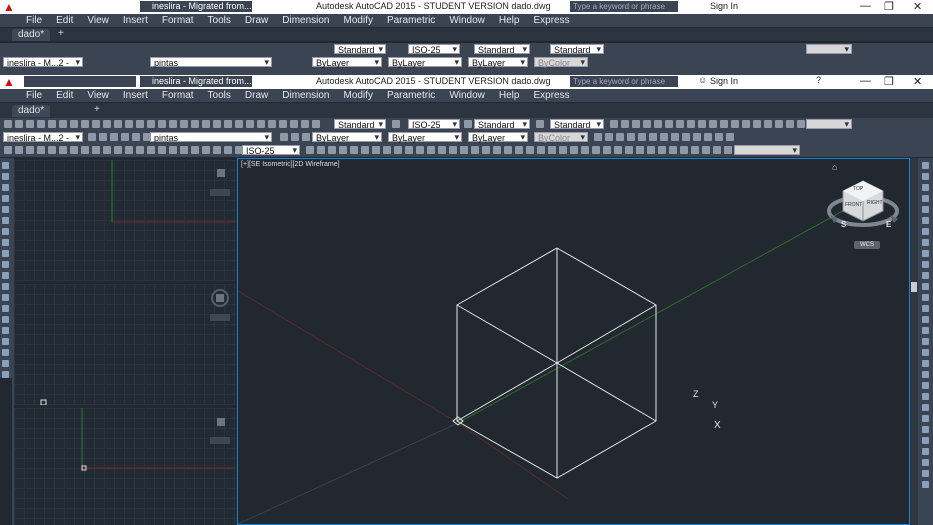  I want to click on layer-state-dropdown: ineslira - M...2 - Englis, so click(43, 142).